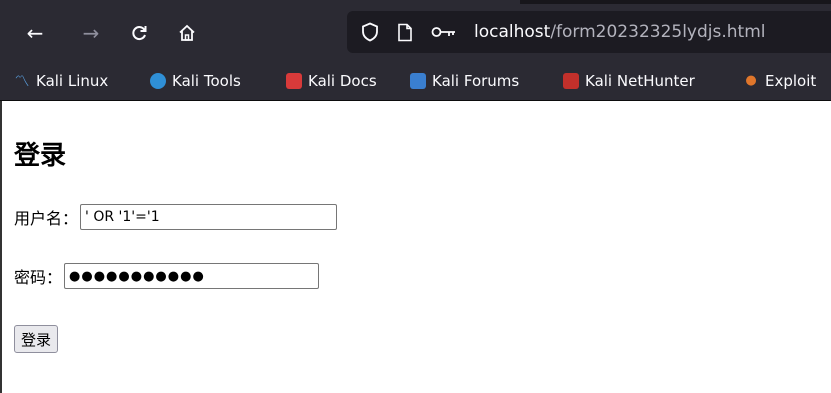 The width and height of the screenshot is (831, 393). I want to click on url-bar: localhost/form20232325lydjs.html, so click(589, 32).